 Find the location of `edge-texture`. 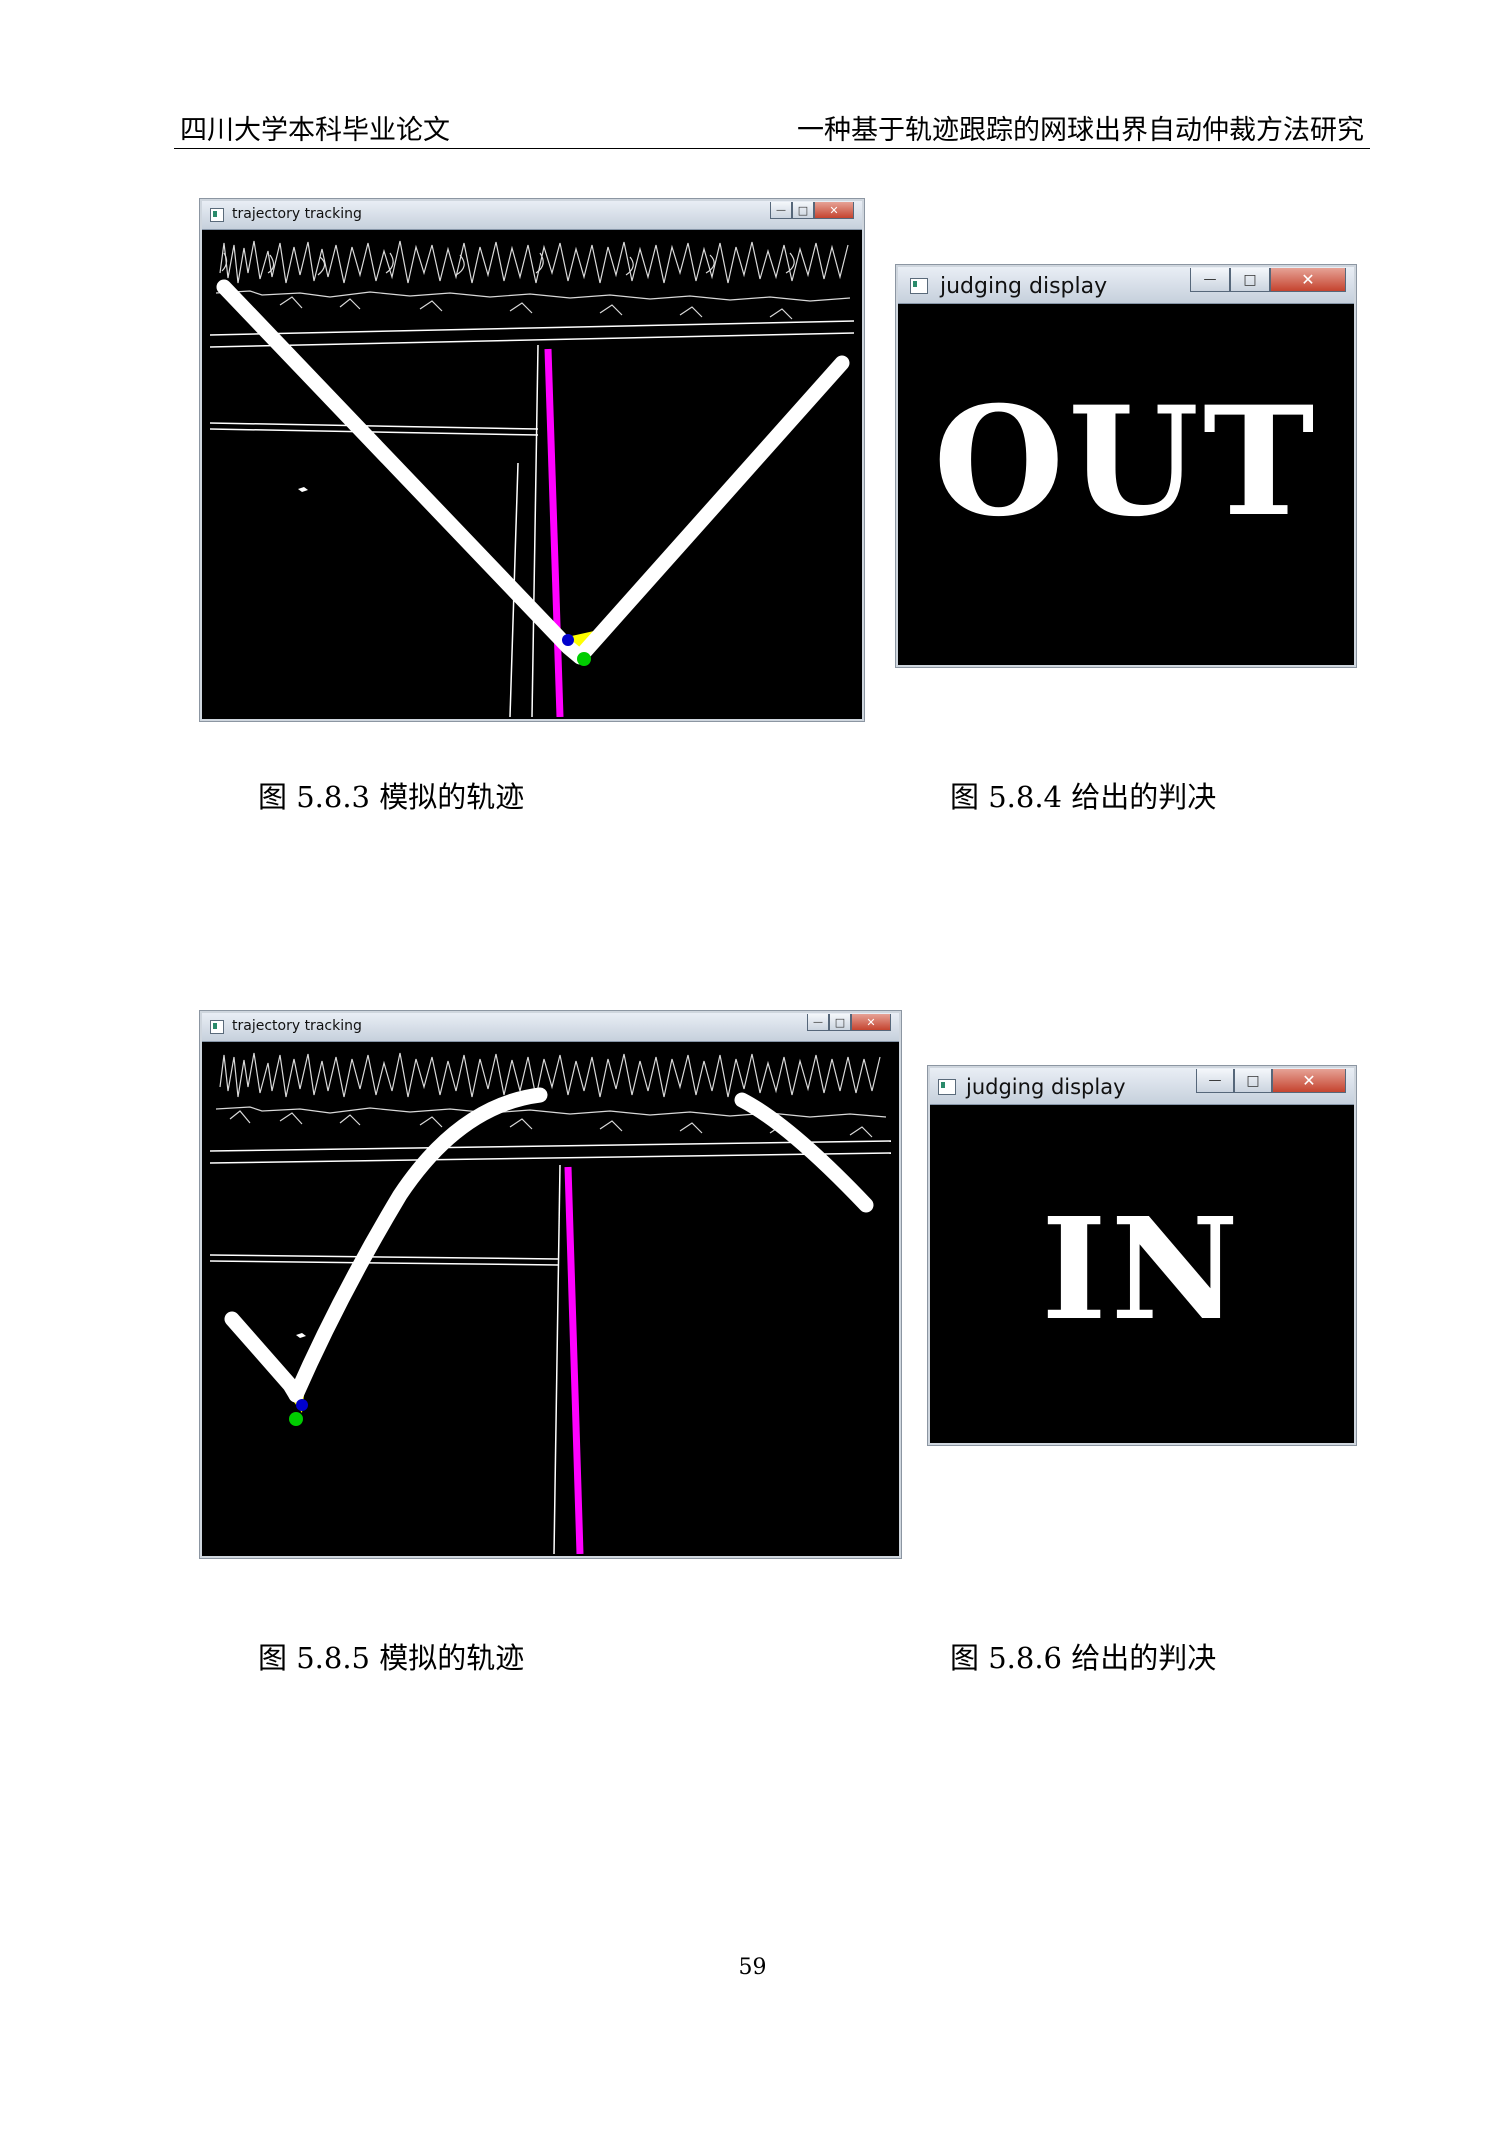

edge-texture is located at coordinates (533, 280).